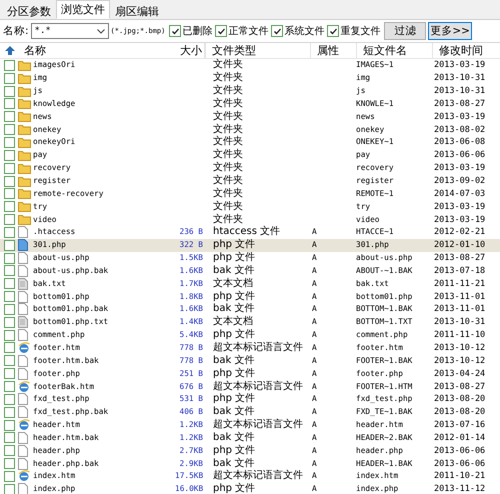  What do you see at coordinates (459, 360) in the screenshot?
I see `modified-time: 2013-10-12` at bounding box center [459, 360].